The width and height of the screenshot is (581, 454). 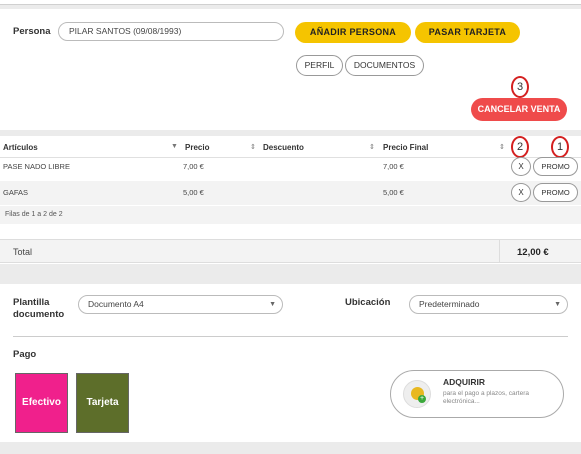 What do you see at coordinates (197, 147) in the screenshot?
I see `column-precio: Precio` at bounding box center [197, 147].